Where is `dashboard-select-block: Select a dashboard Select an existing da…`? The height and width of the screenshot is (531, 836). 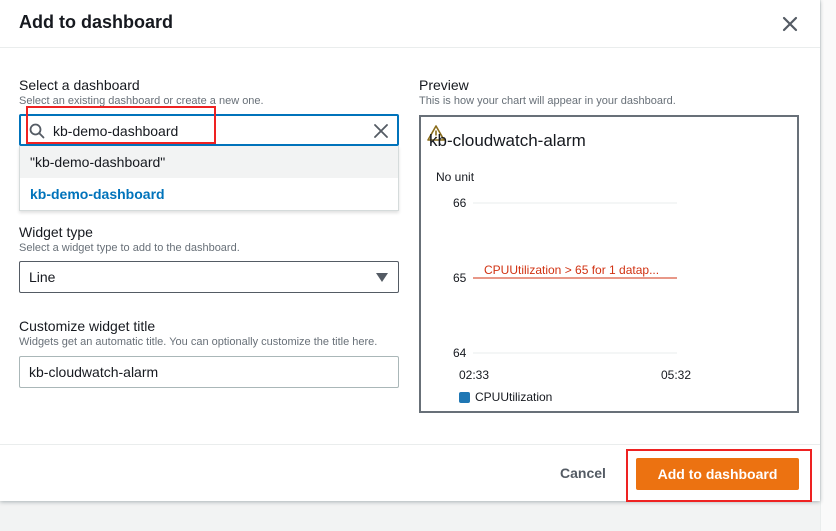
dashboard-select-block: Select a dashboard Select an existing da… is located at coordinates (209, 143).